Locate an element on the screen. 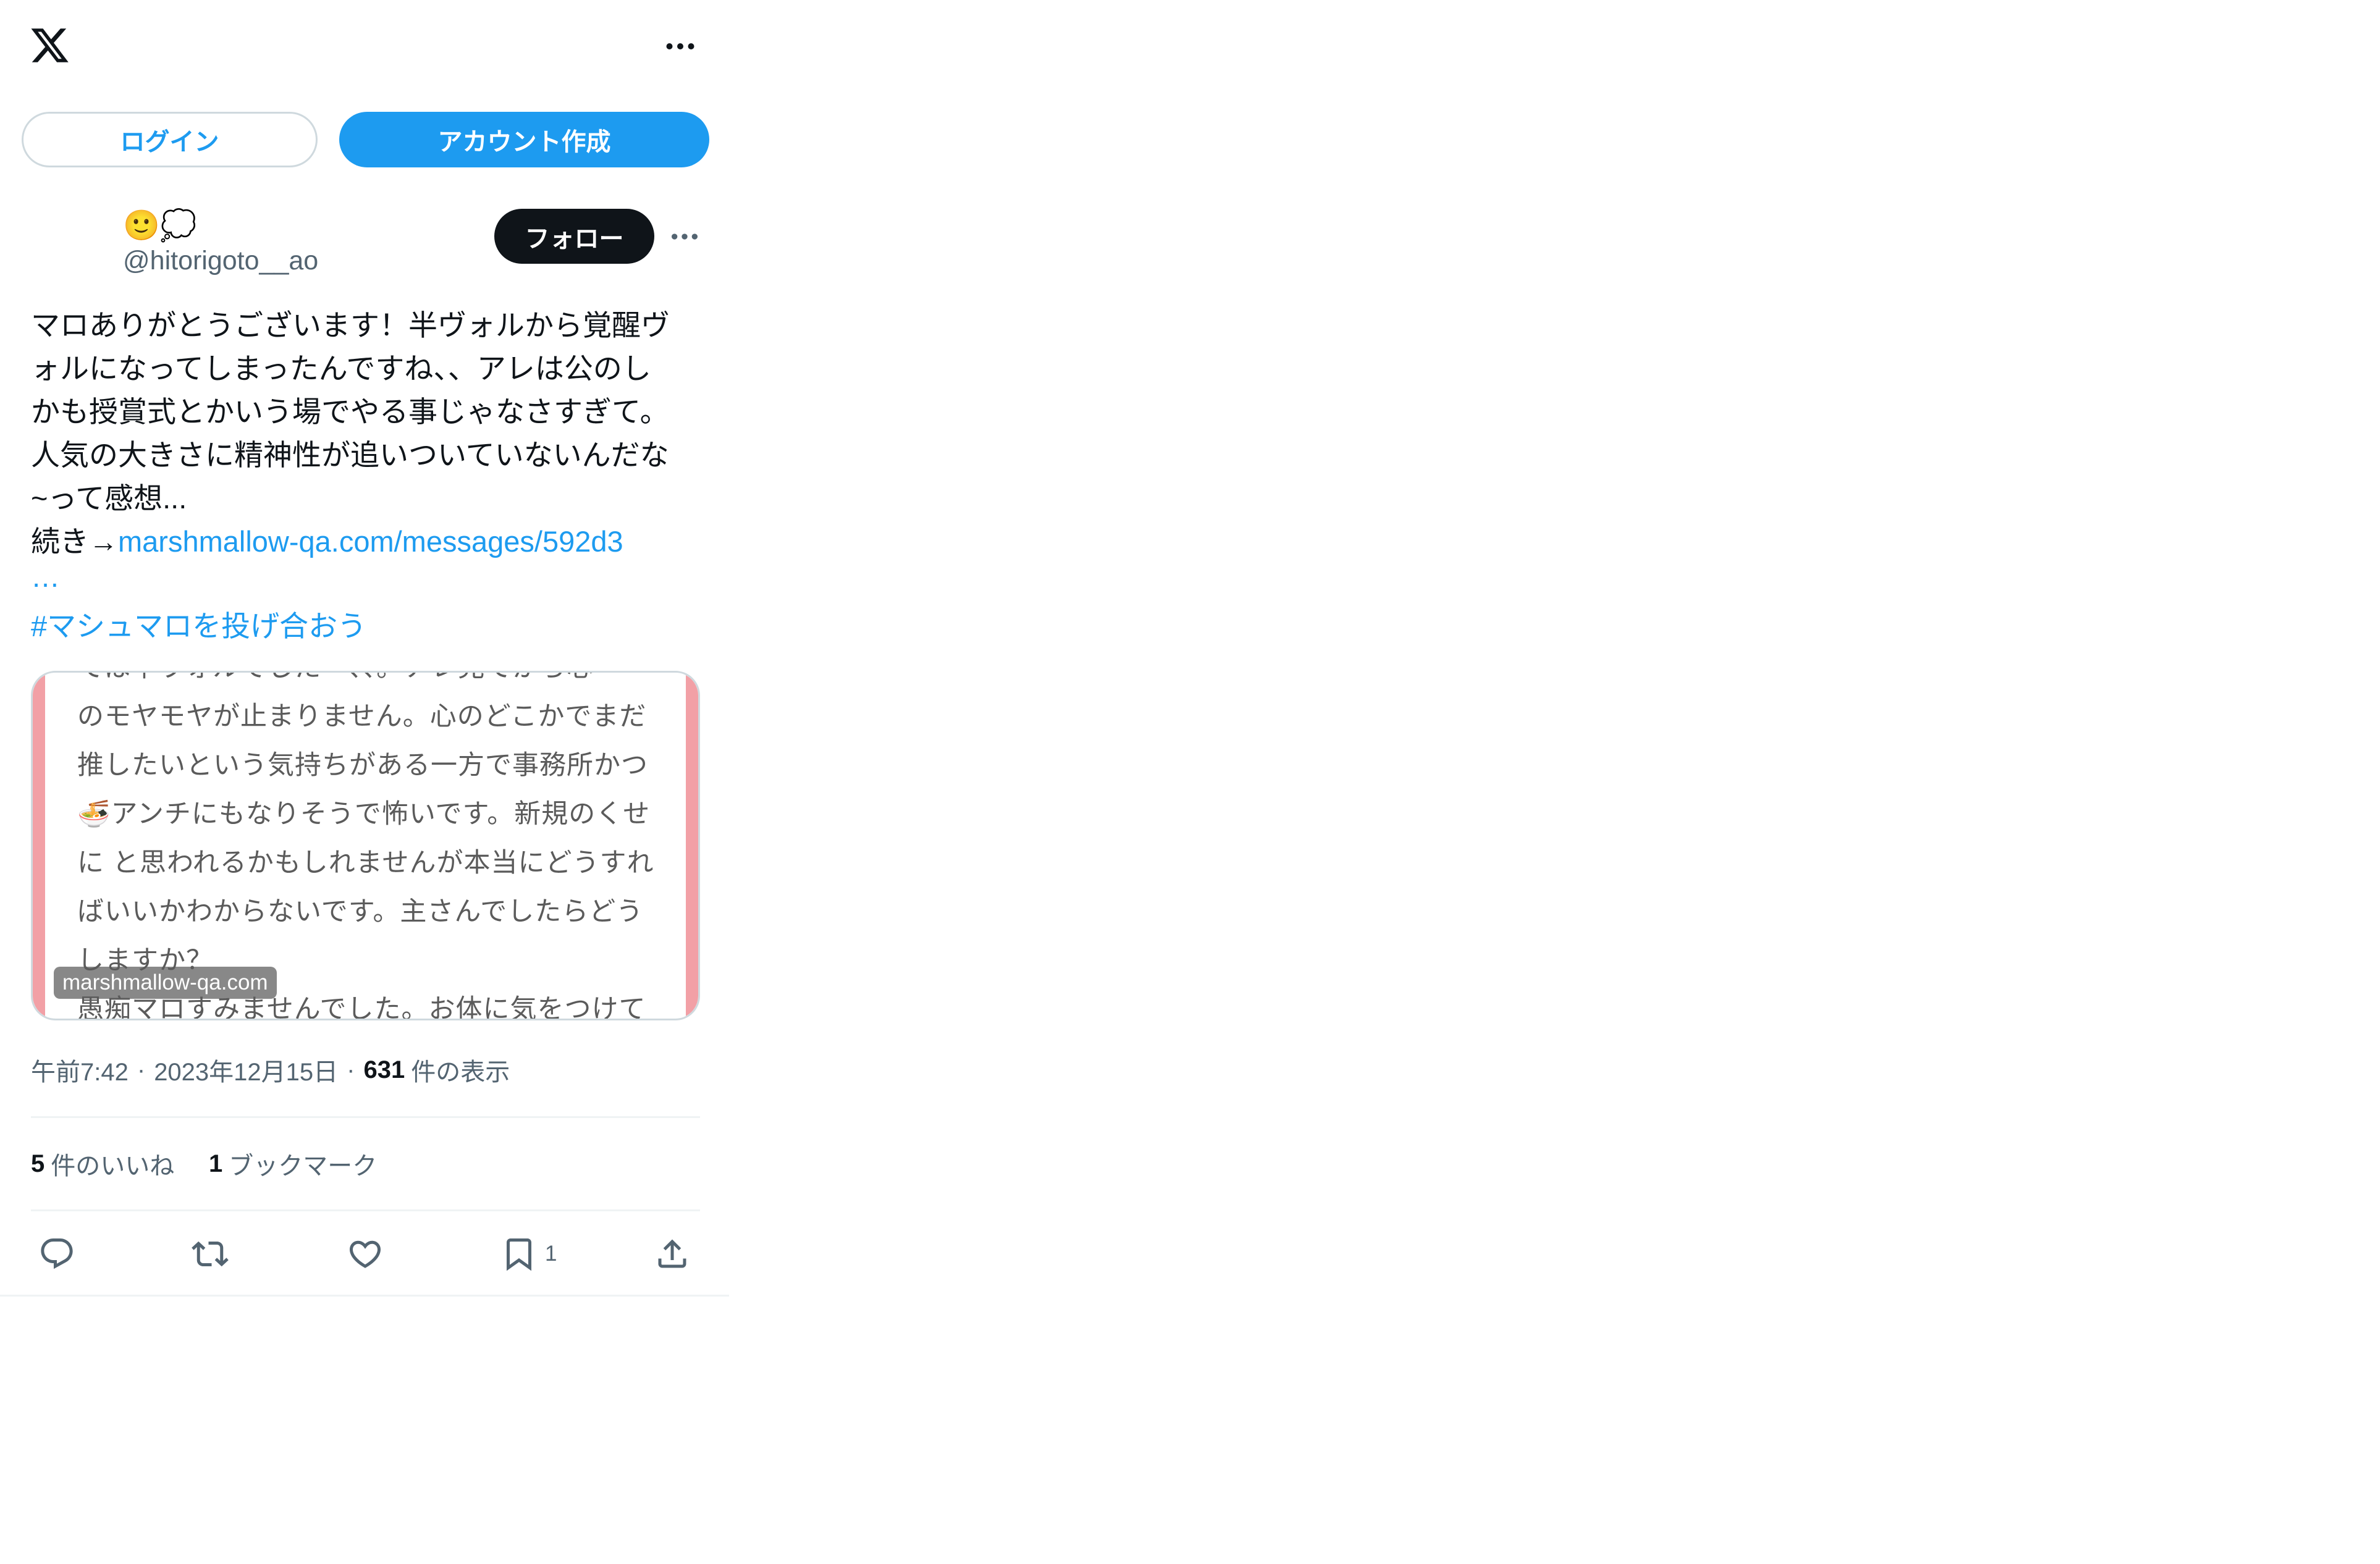 The height and width of the screenshot is (1564, 2380). card-stripe-left is located at coordinates (39, 846).